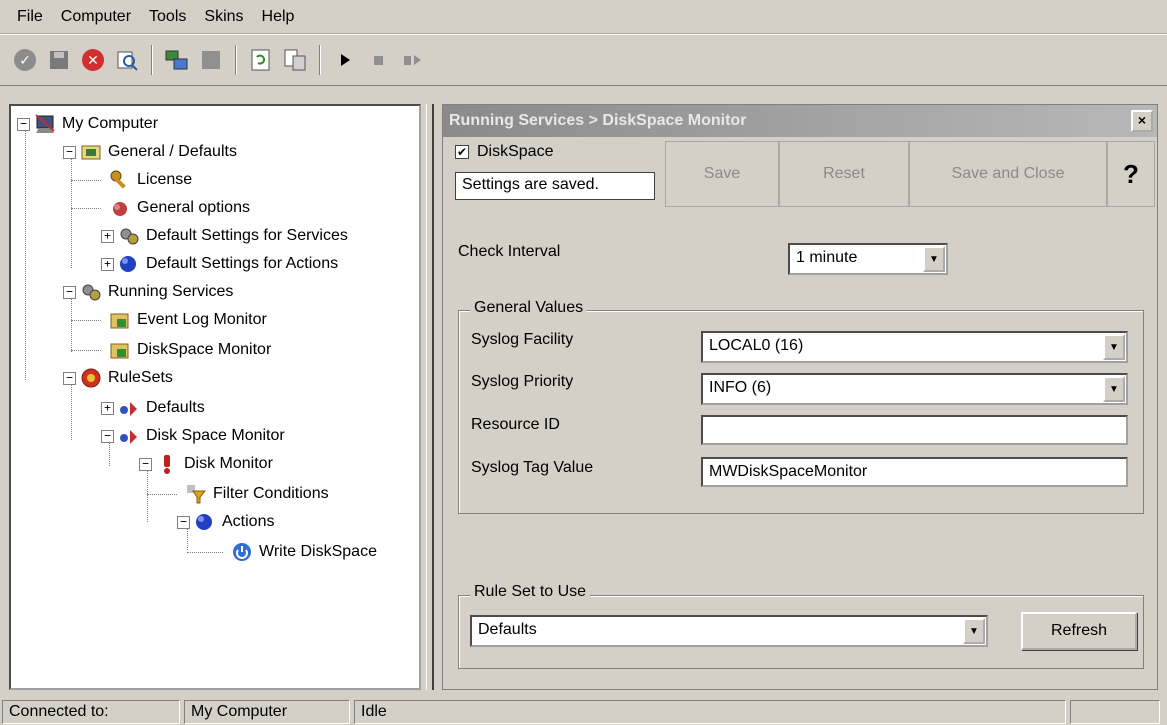 The height and width of the screenshot is (725, 1167). I want to click on tree-item-general-options: General options, so click(179, 208).